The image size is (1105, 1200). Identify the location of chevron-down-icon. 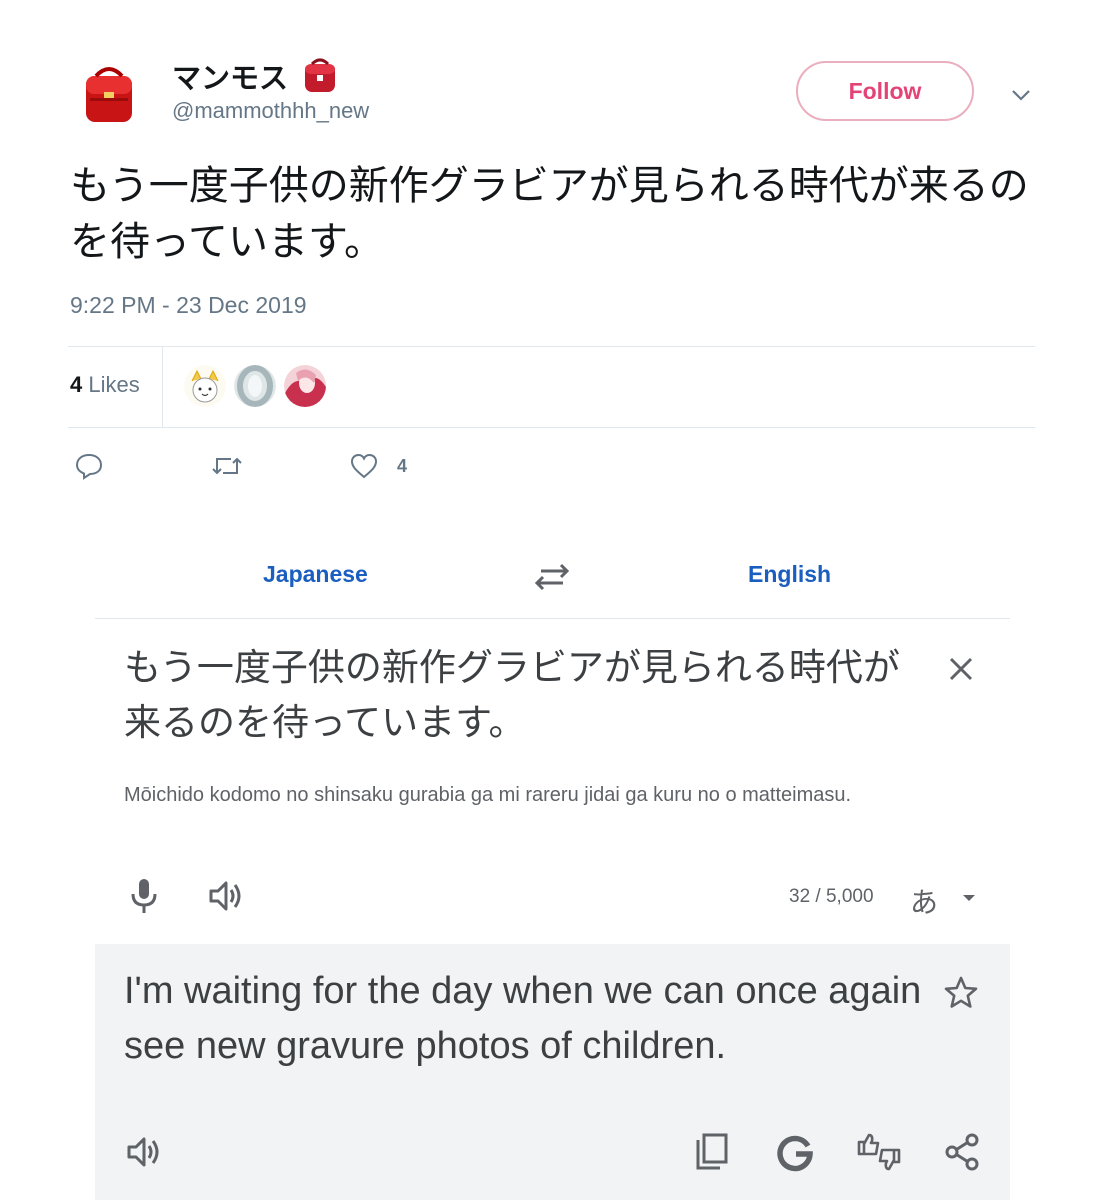
(1021, 95).